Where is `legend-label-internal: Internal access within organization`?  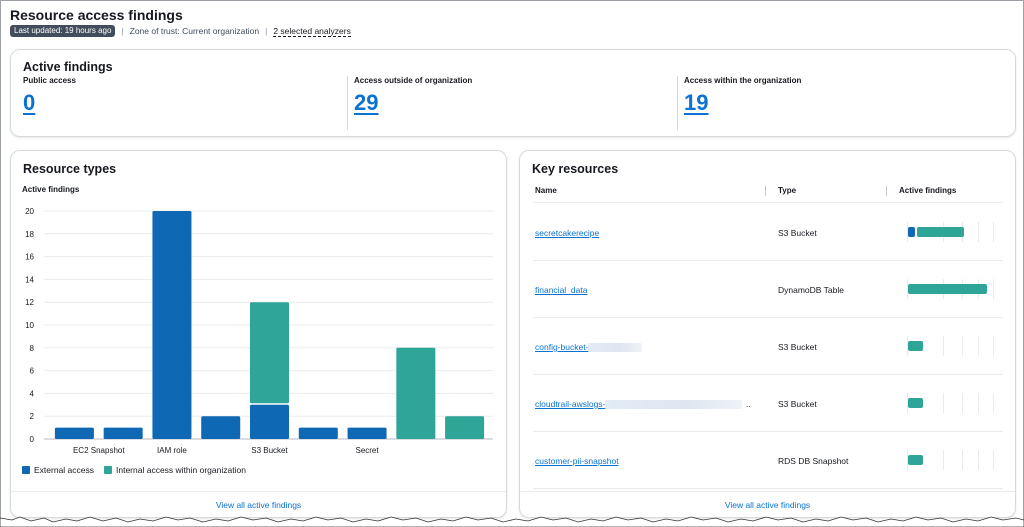
legend-label-internal: Internal access within organization is located at coordinates (181, 470).